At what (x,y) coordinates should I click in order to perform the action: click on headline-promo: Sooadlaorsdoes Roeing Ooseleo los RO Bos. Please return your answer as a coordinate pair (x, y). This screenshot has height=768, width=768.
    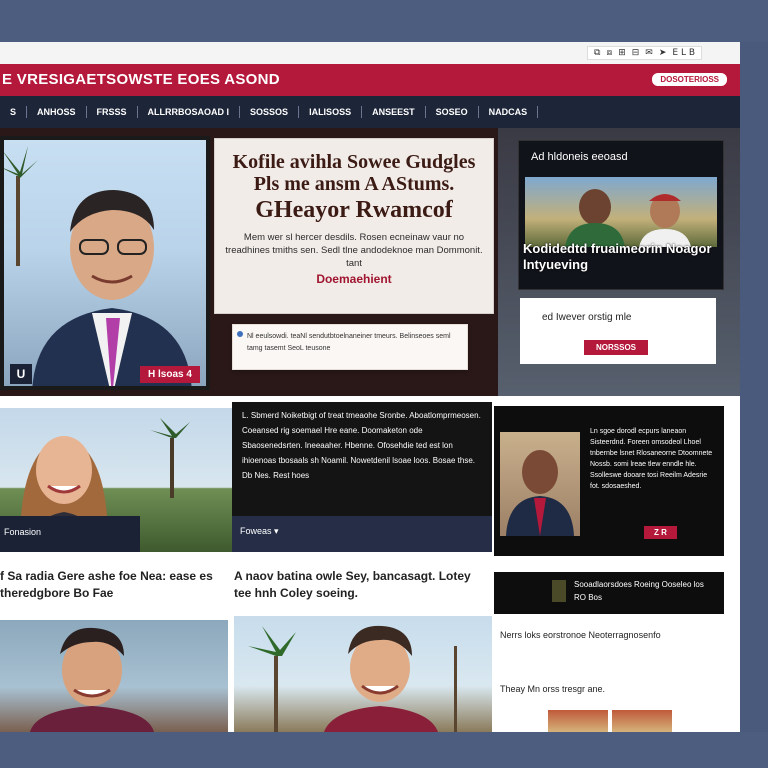
    Looking at the image, I should click on (609, 593).